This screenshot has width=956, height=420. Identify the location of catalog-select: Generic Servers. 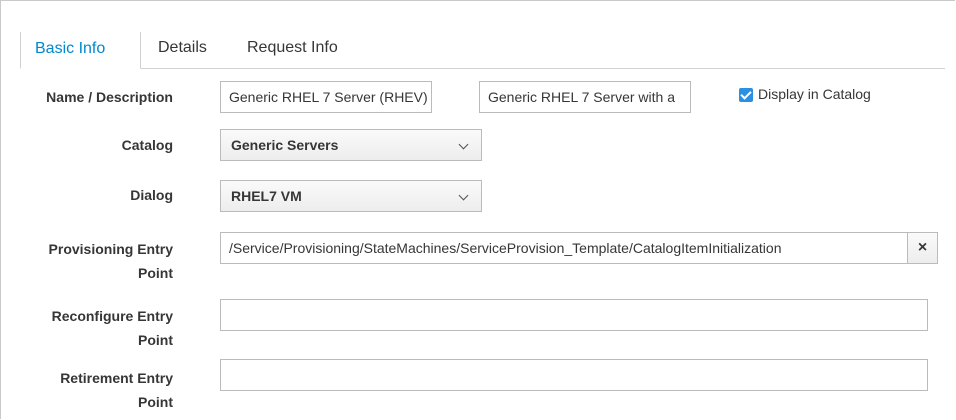
(351, 145).